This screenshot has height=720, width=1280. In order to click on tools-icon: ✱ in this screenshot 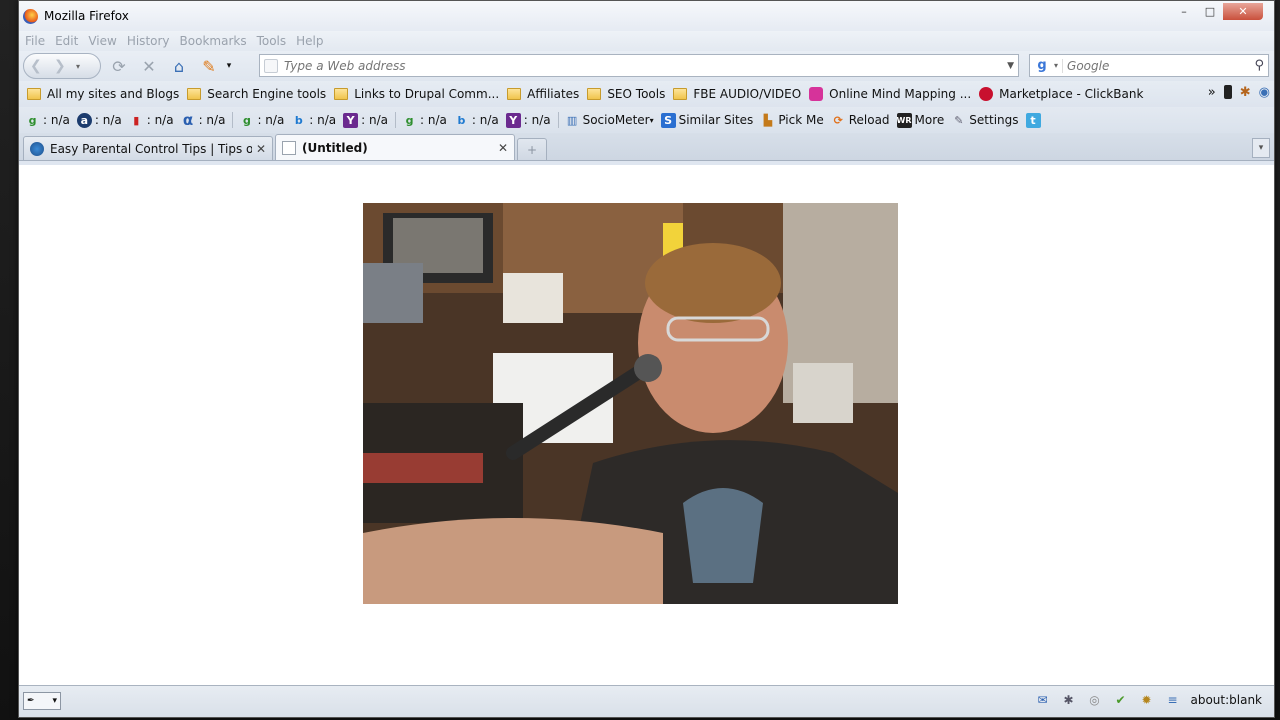, I will do `click(1245, 92)`.